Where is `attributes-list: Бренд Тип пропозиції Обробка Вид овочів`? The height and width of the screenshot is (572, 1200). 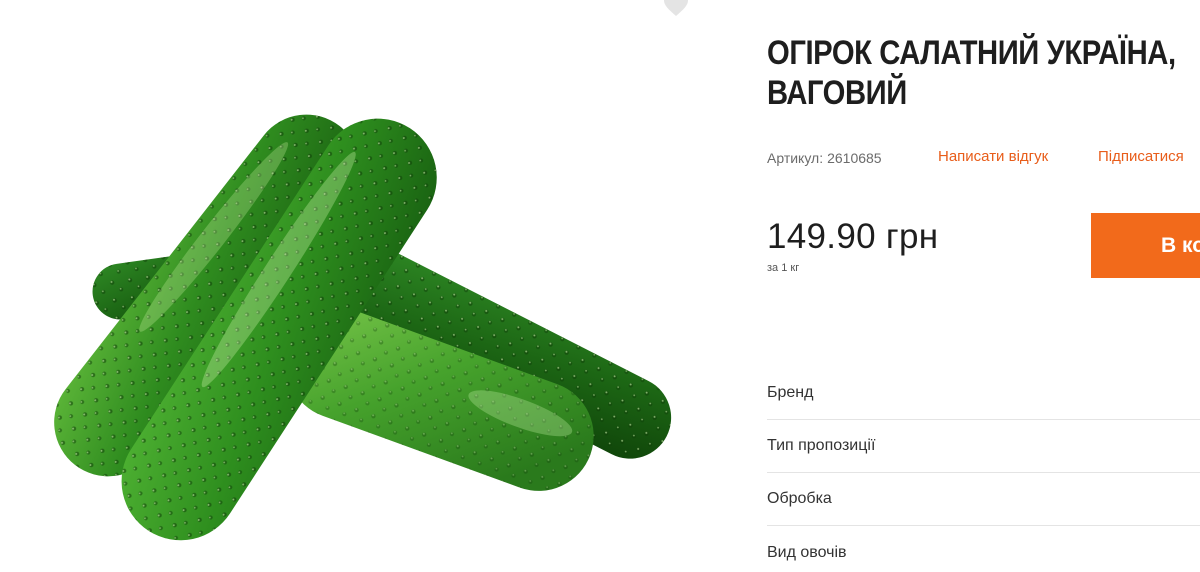
attributes-list: Бренд Тип пропозиції Обробка Вид овочів is located at coordinates (983, 469).